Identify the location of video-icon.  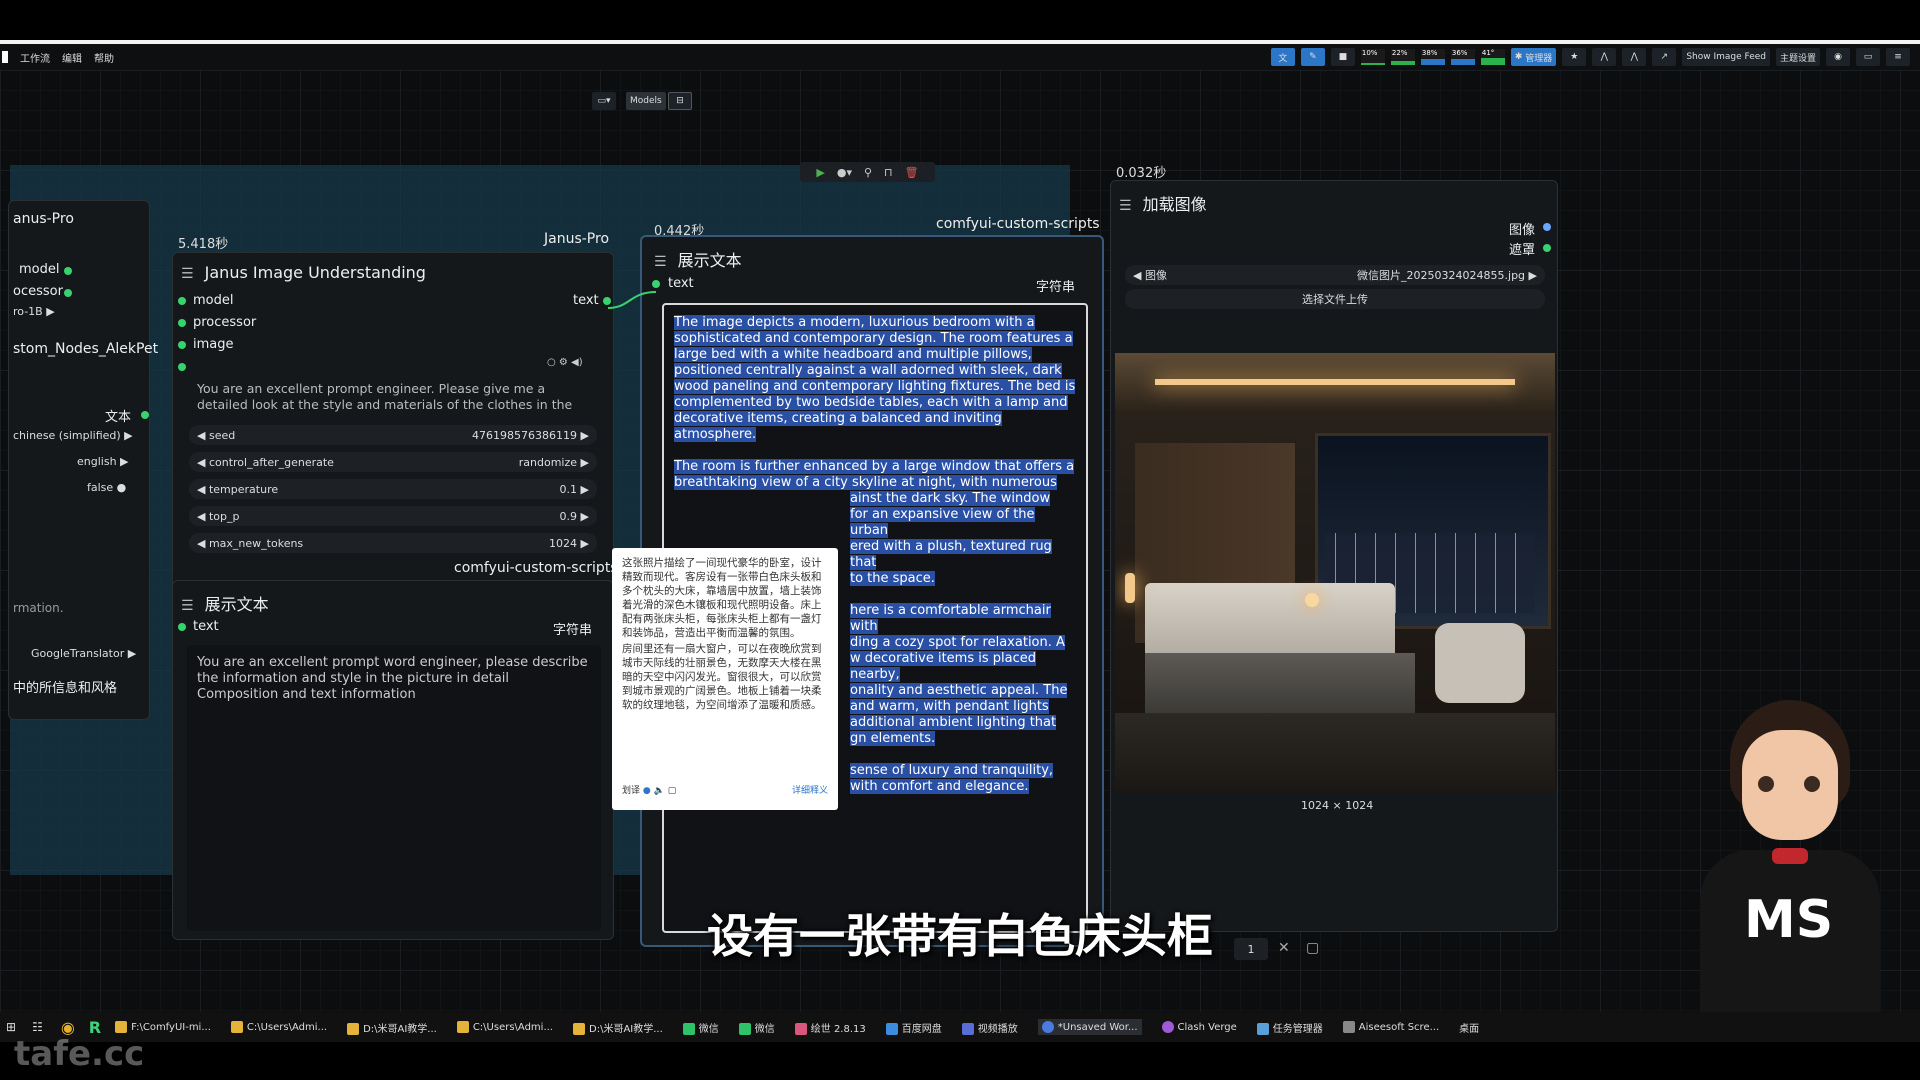
(967, 1028).